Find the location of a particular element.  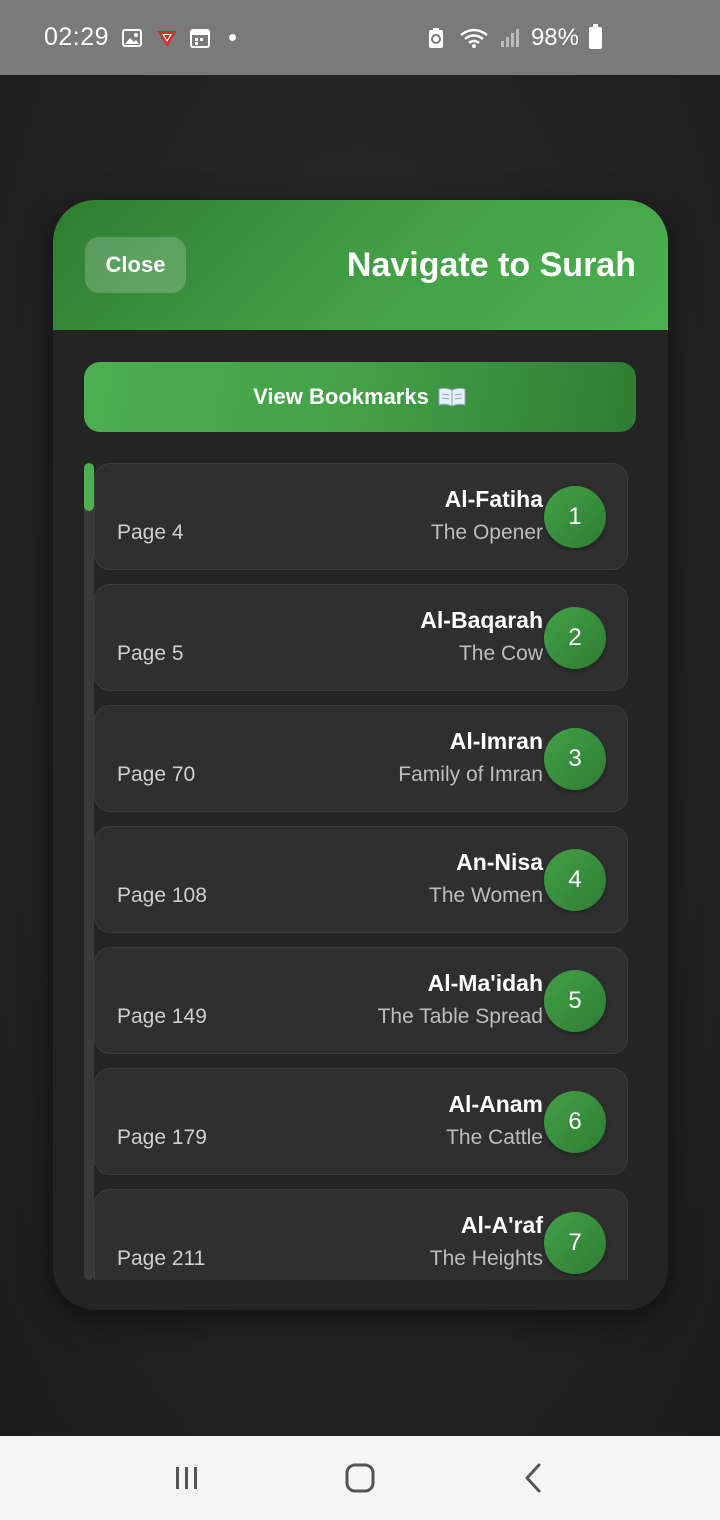

surah-name: Al-A'raf is located at coordinates (501, 1225).